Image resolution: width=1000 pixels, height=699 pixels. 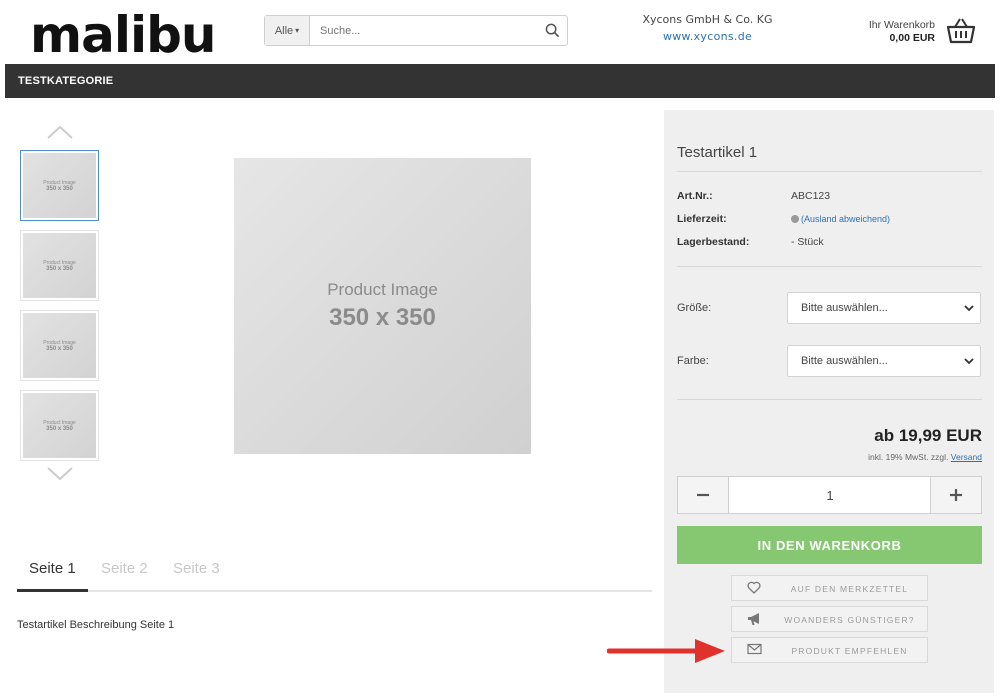 I want to click on logo: malibu, so click(x=123, y=35).